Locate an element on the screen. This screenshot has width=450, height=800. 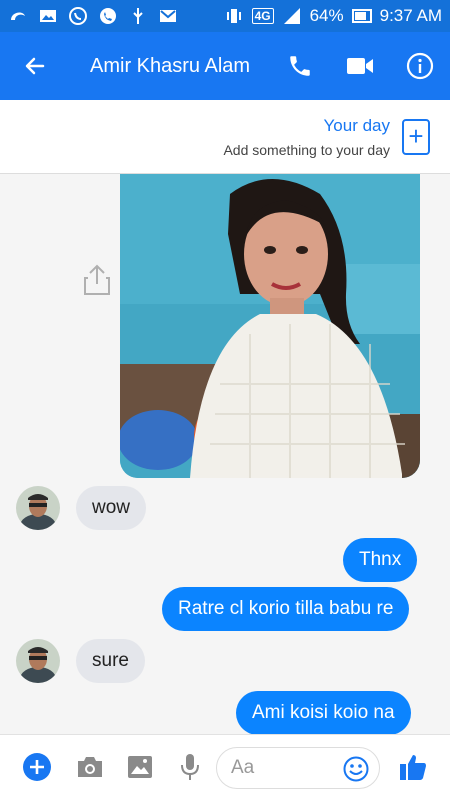
gallery-button is located at coordinates (140, 767).